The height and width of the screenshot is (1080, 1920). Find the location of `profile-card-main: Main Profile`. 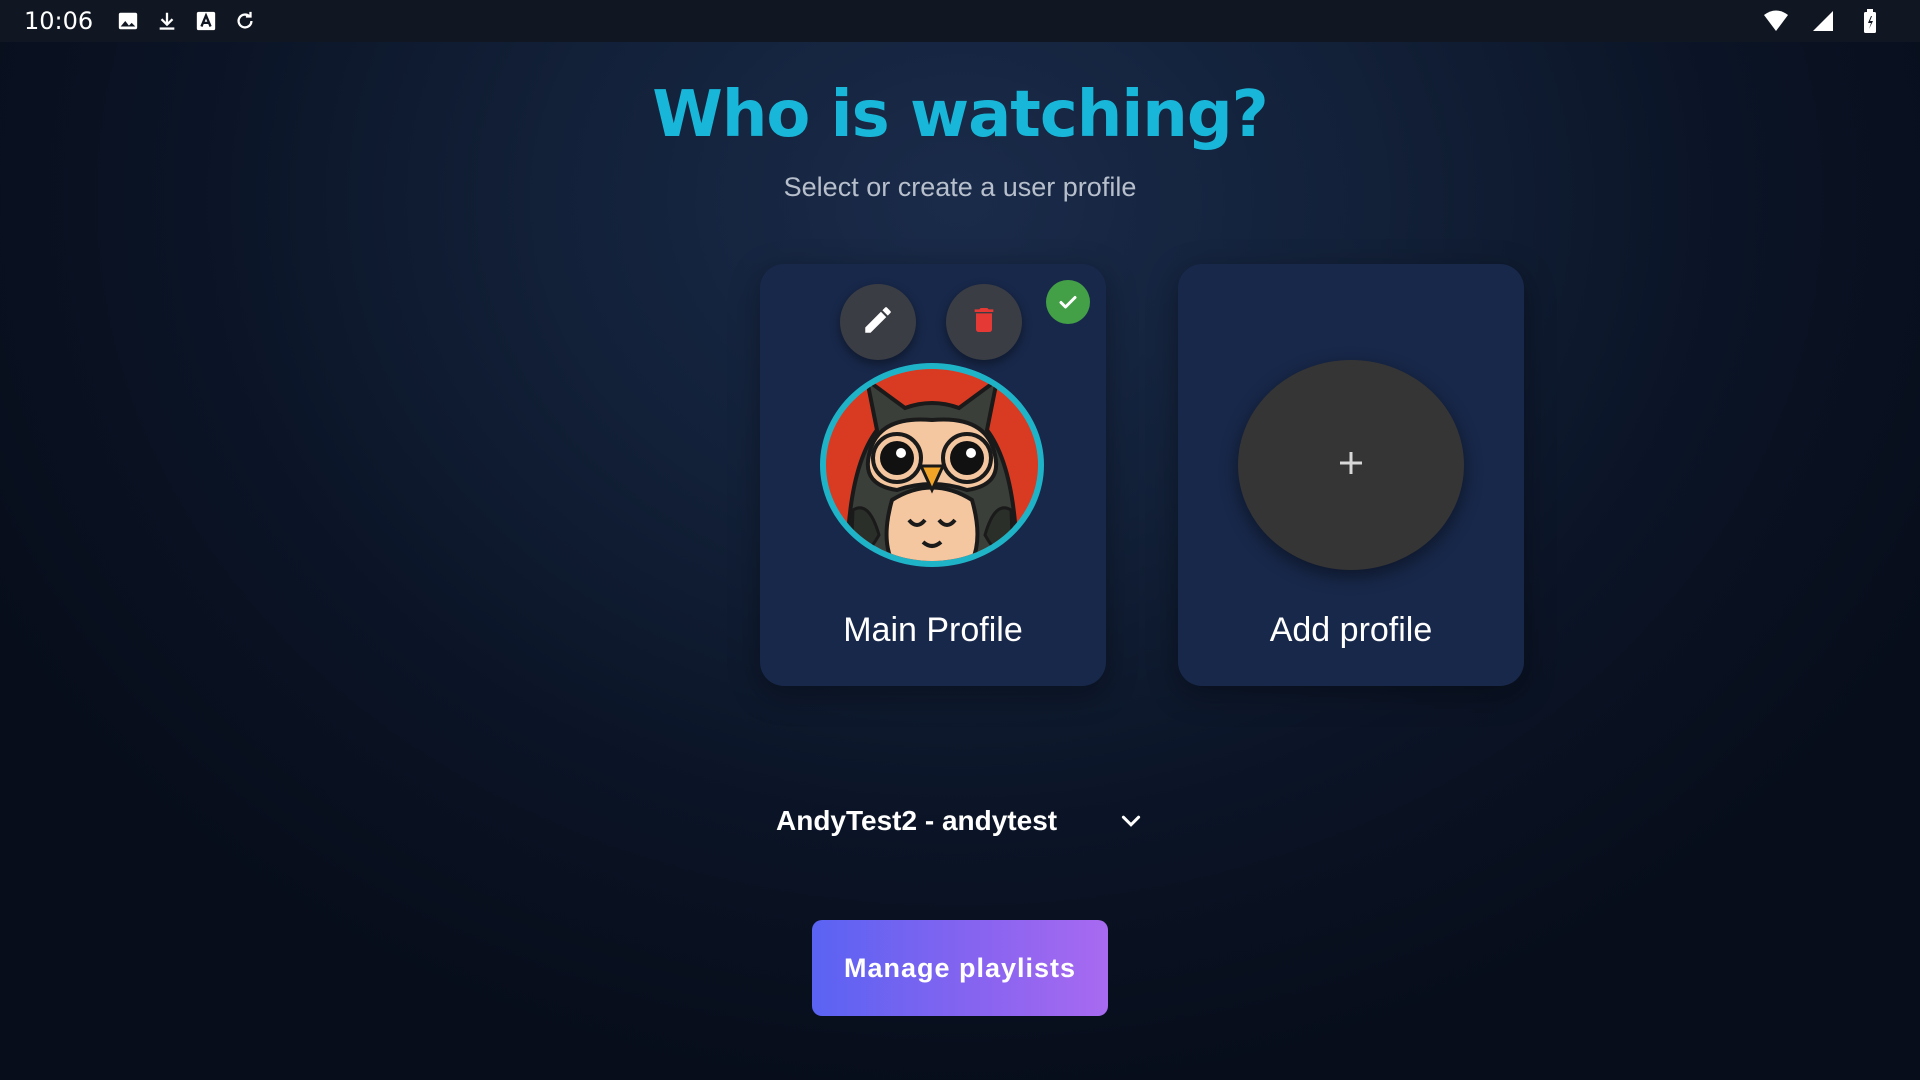

profile-card-main: Main Profile is located at coordinates (933, 475).